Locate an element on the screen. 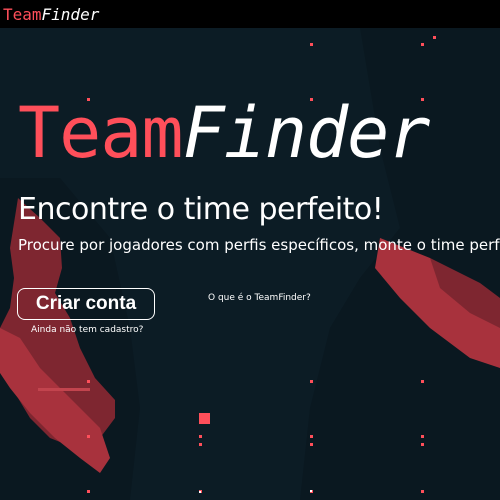 Image resolution: width=500 pixels, height=500 pixels. logo-part-finder: Finder is located at coordinates (70, 14).